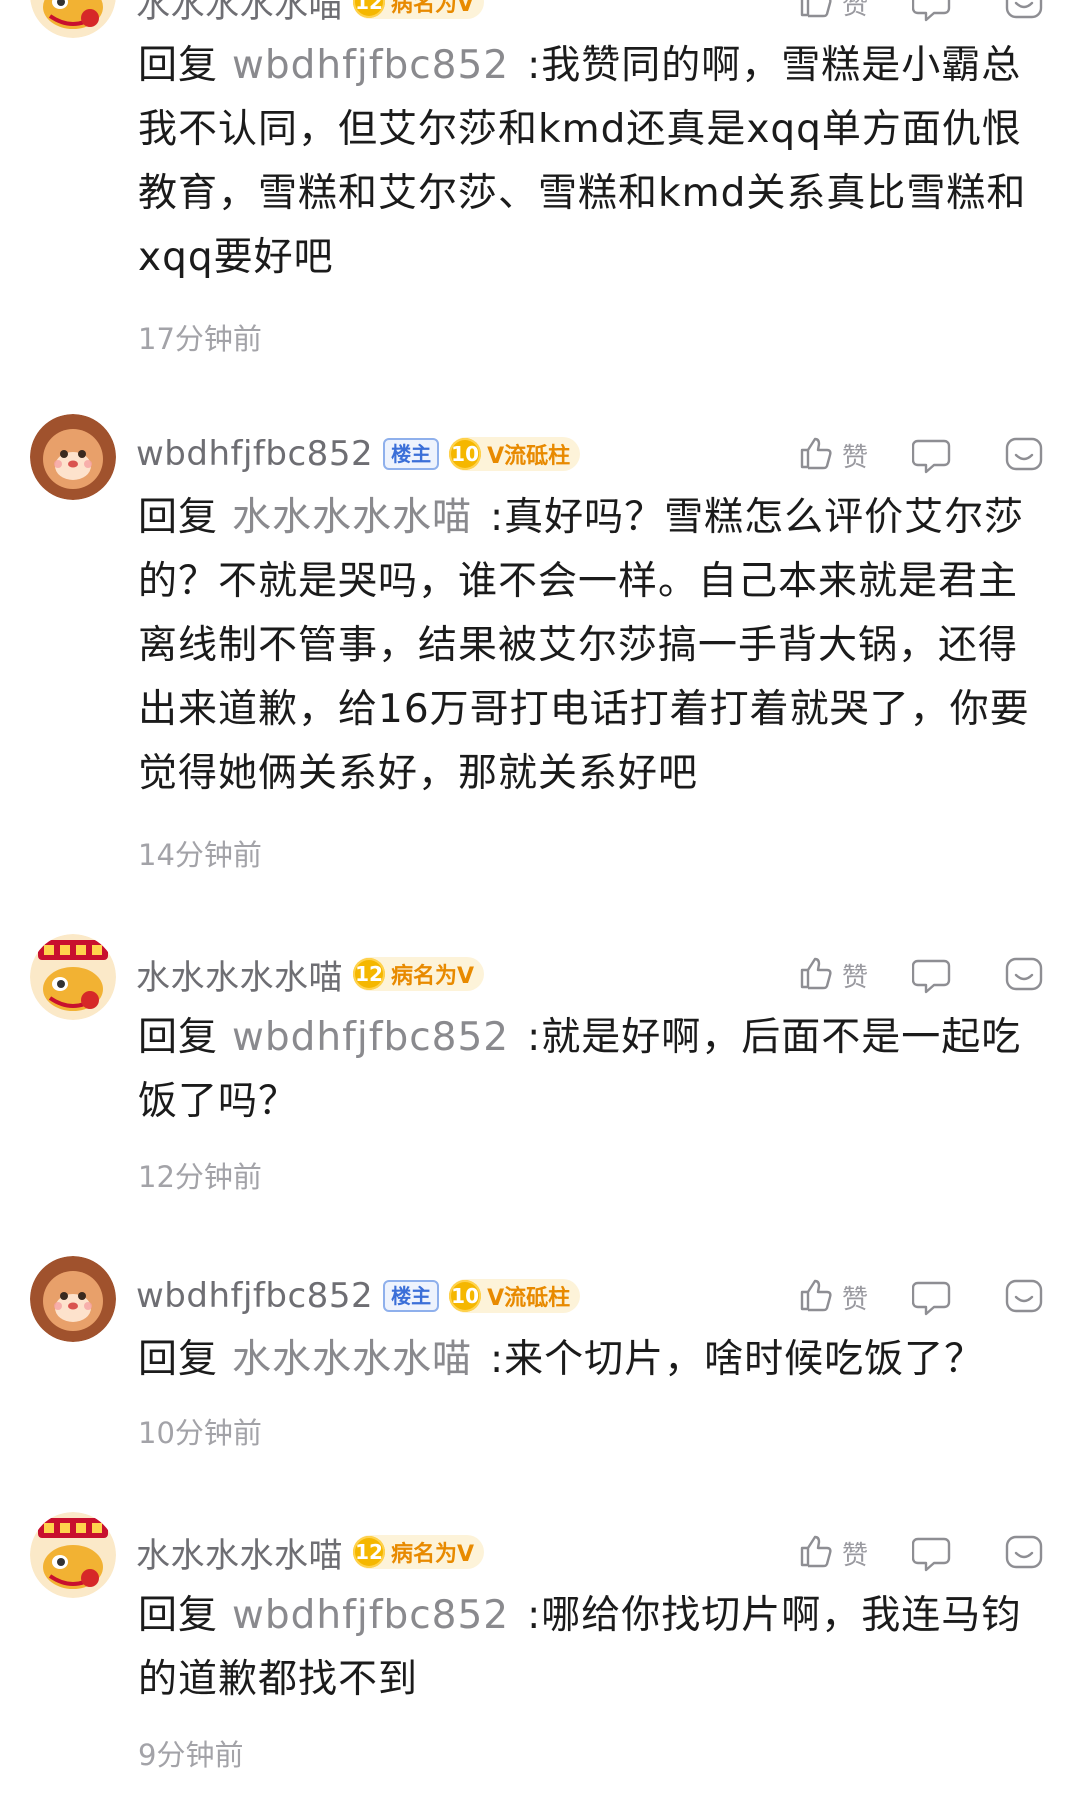 The height and width of the screenshot is (1804, 1080). I want to click on comment-text: 回复 水水水水水喵 :来个切片，啥时候吃饭了？, so click(594, 1360).